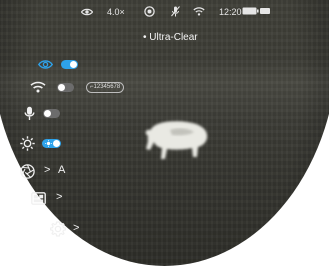 The width and height of the screenshot is (329, 266). I want to click on sun-icon, so click(27, 143).